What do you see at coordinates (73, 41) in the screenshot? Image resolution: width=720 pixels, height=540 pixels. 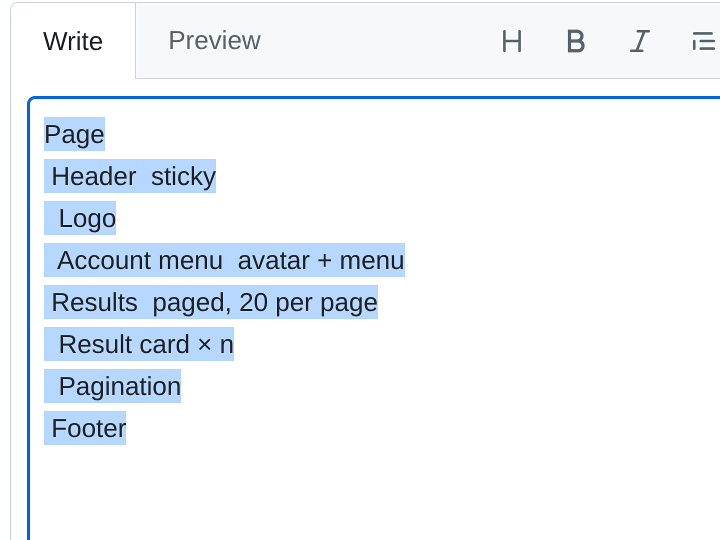 I see `editor-tab: Write` at bounding box center [73, 41].